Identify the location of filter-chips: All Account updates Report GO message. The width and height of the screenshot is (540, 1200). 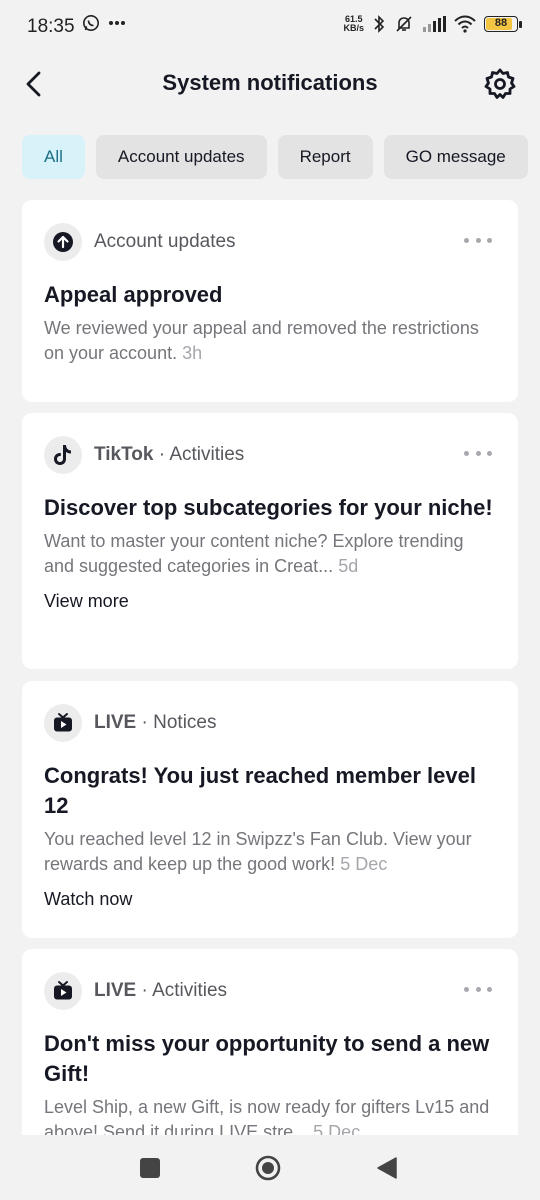
(281, 157).